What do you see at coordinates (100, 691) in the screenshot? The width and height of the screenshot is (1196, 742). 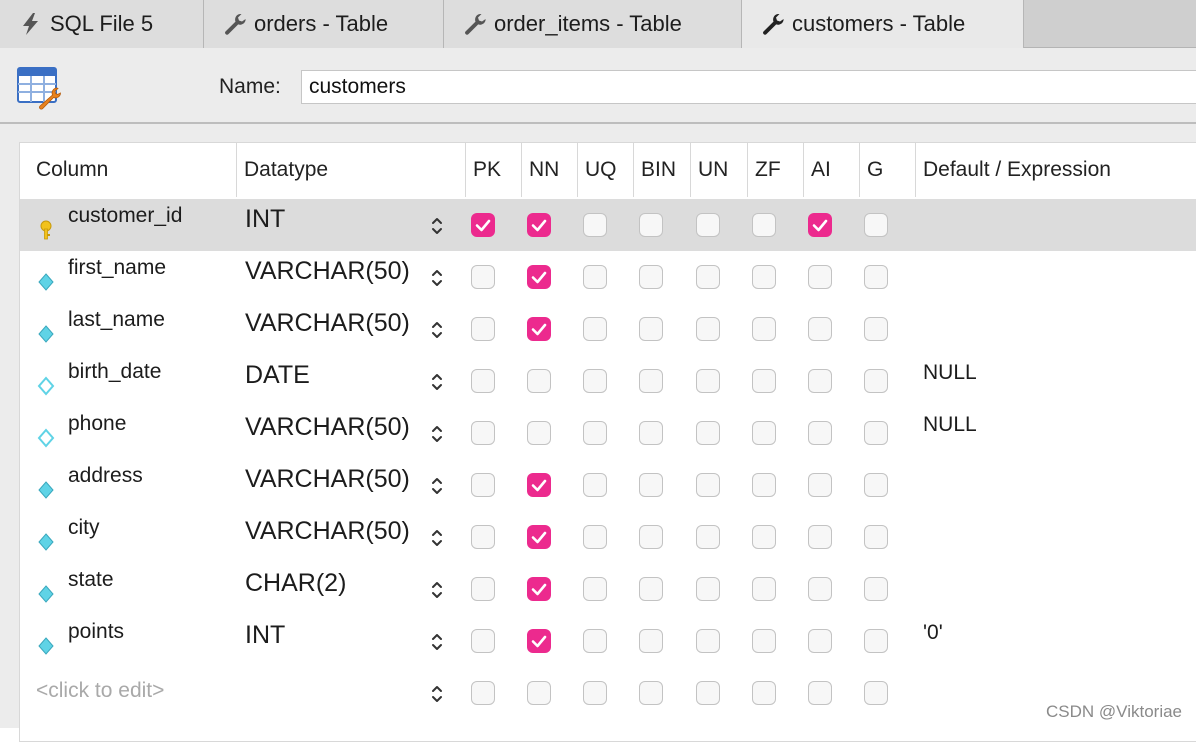 I see `new-column-placeholder: <click to edit>` at bounding box center [100, 691].